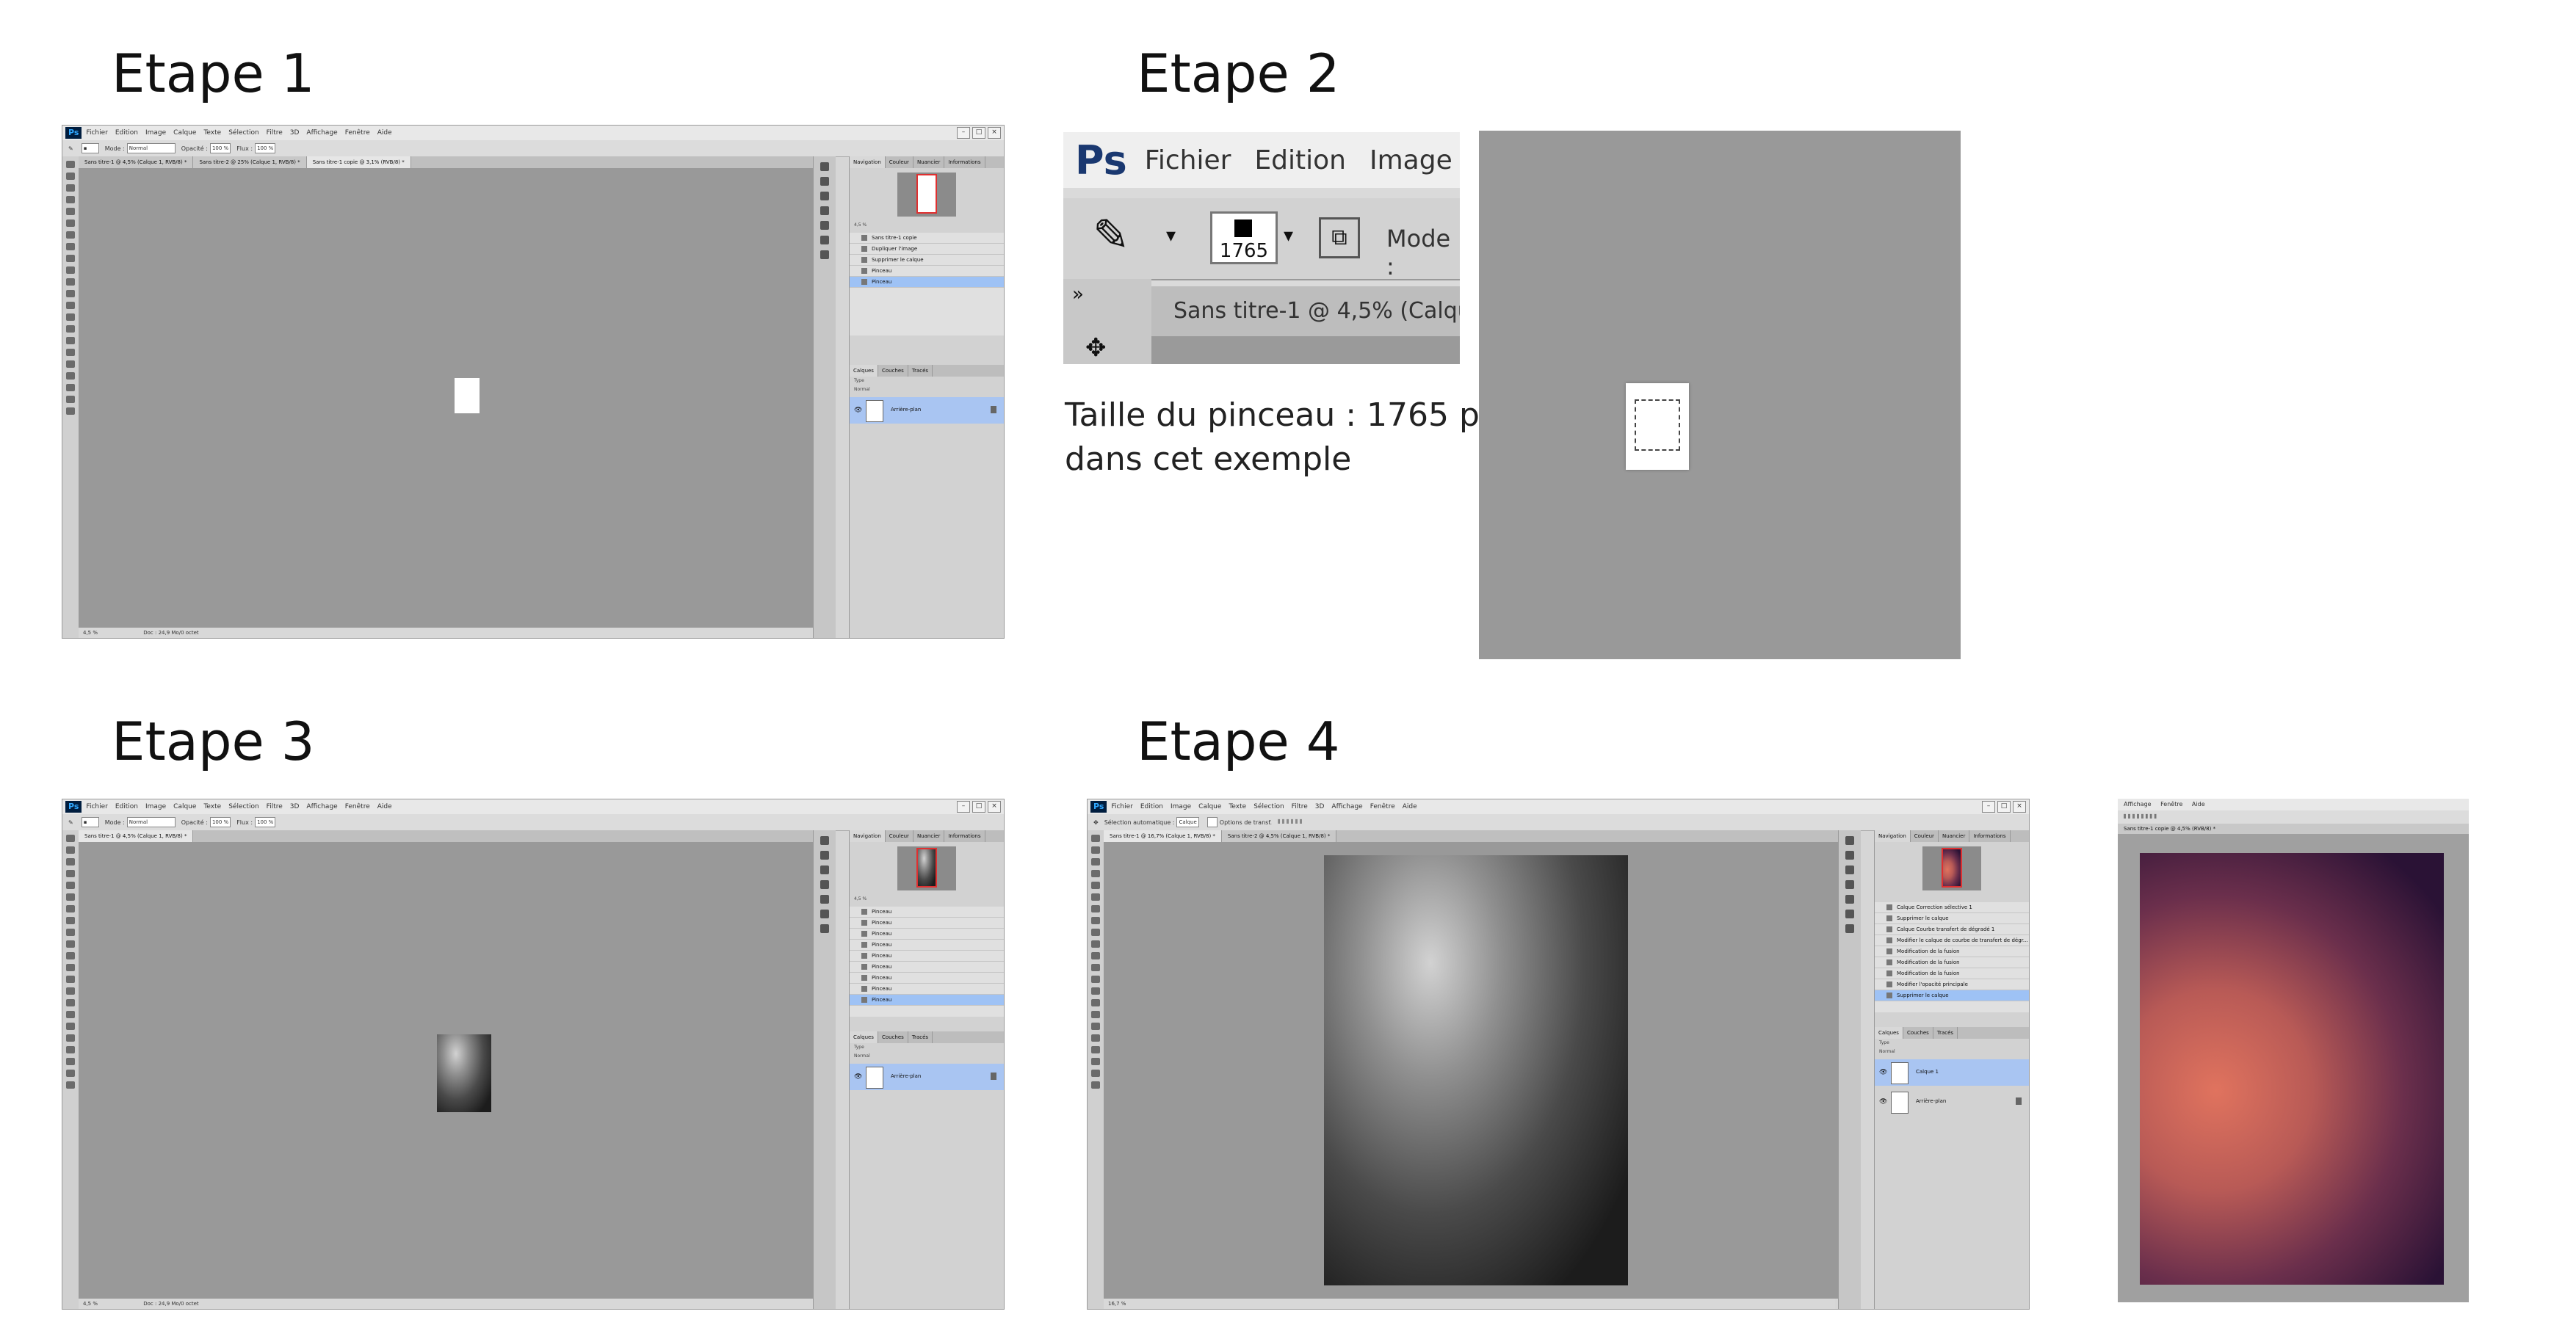 The height and width of the screenshot is (1339, 2576). What do you see at coordinates (1952, 1052) in the screenshot?
I see `blend-mode-select: Normal` at bounding box center [1952, 1052].